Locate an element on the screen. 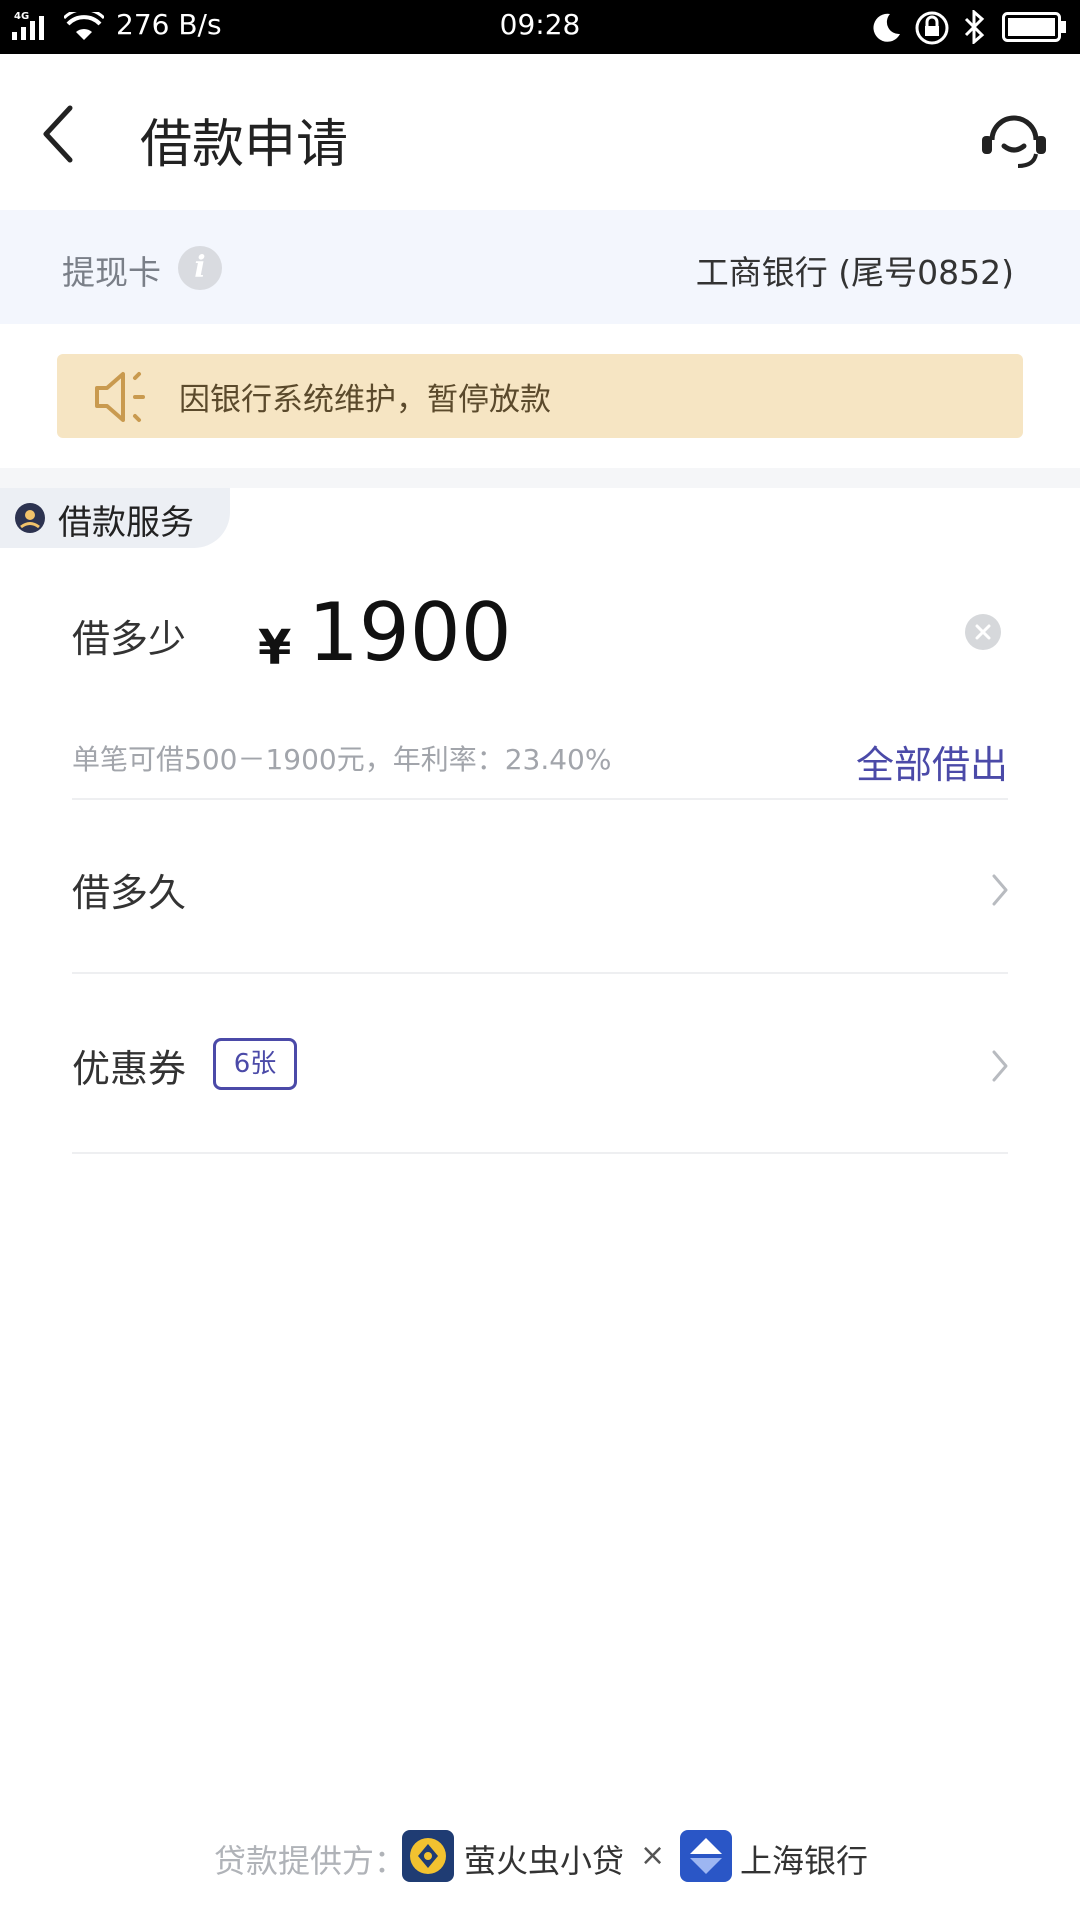 The width and height of the screenshot is (1080, 1920). clear-amount-button is located at coordinates (983, 632).